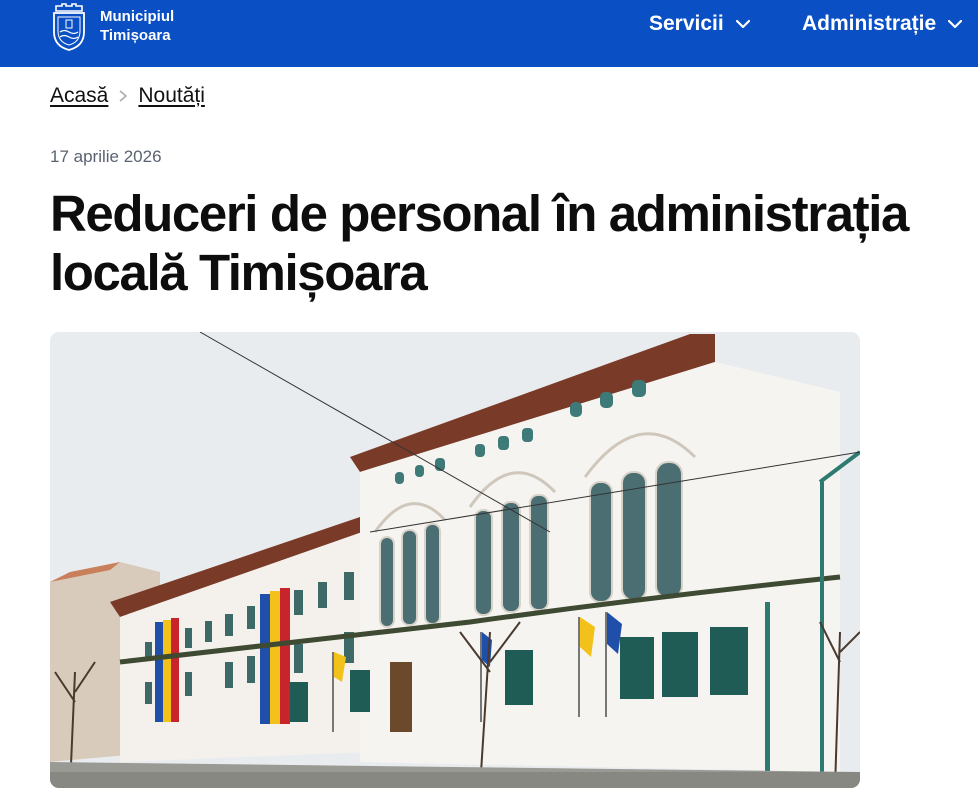 The width and height of the screenshot is (978, 804). I want to click on brand-line-2: Timișoara, so click(135, 35).